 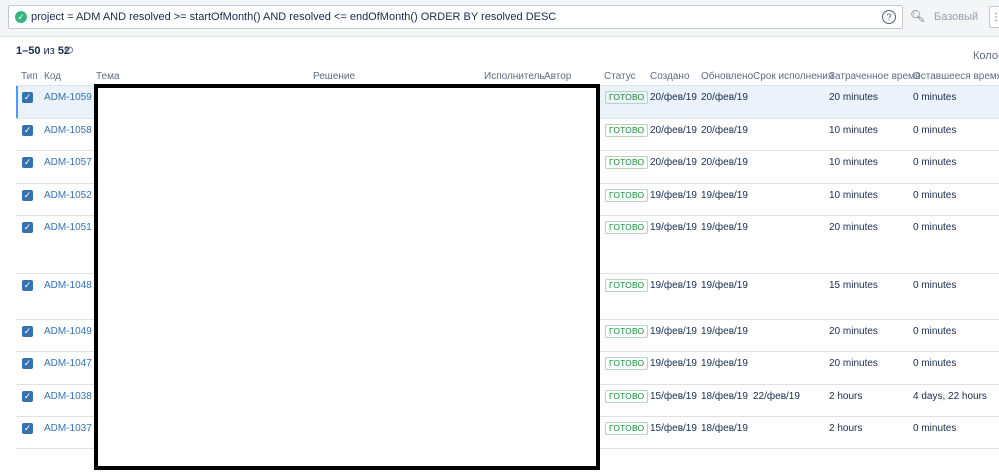 I want to click on columns-button: Колон, so click(x=986, y=56).